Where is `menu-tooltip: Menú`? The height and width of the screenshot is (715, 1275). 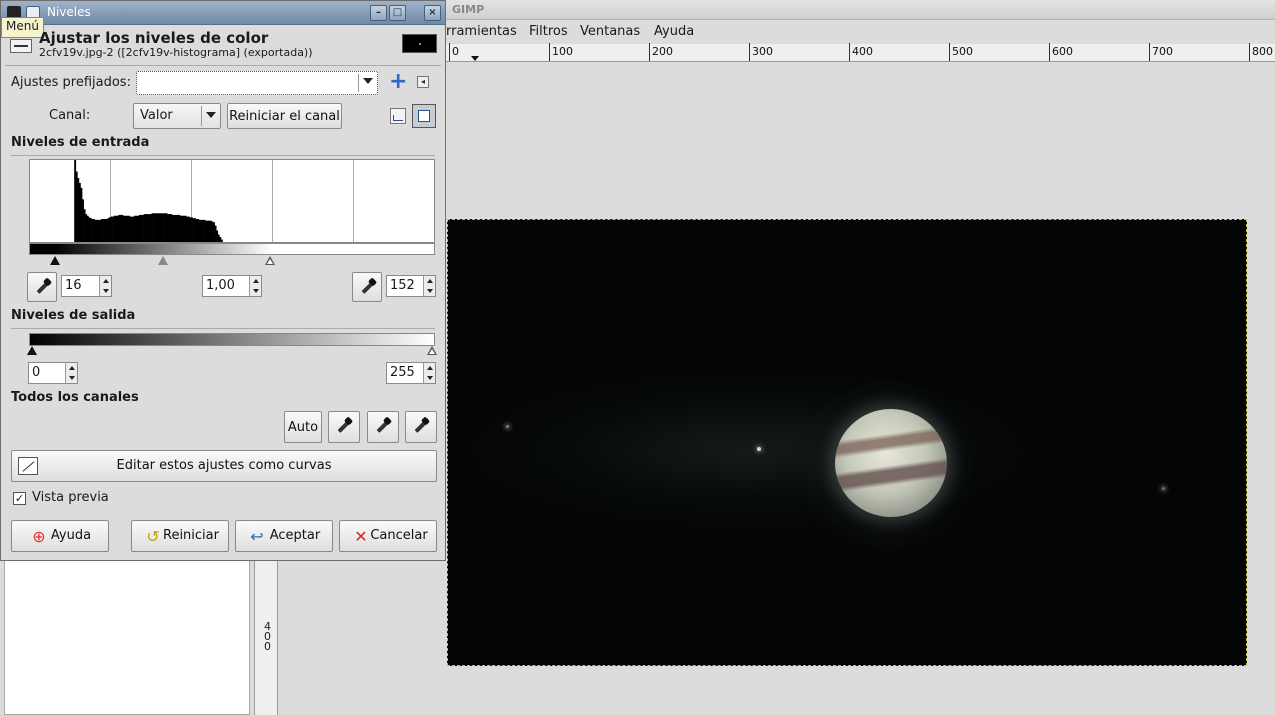
menu-tooltip: Menú is located at coordinates (22, 27).